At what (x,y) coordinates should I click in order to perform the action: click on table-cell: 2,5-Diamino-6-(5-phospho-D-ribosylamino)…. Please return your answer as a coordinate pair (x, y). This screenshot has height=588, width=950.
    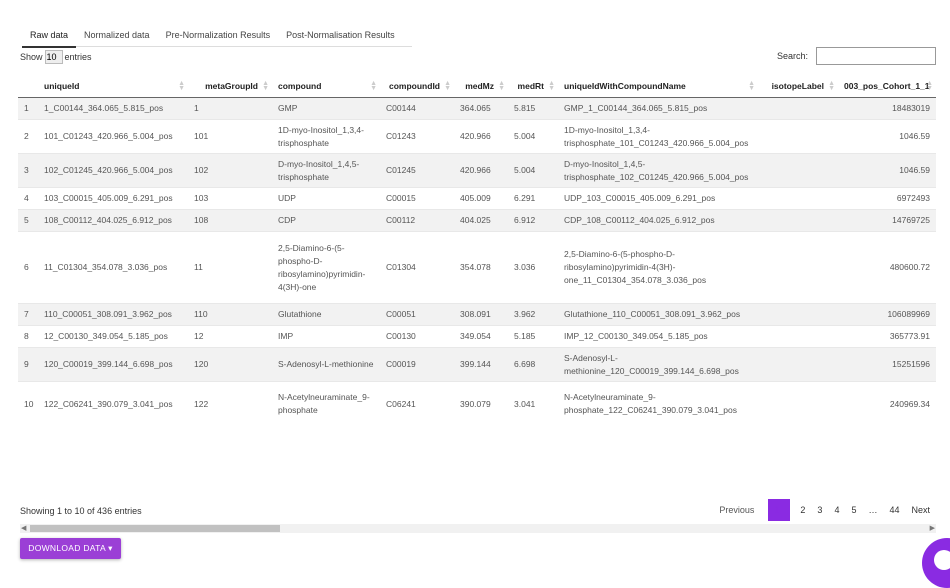
    Looking at the image, I should click on (658, 267).